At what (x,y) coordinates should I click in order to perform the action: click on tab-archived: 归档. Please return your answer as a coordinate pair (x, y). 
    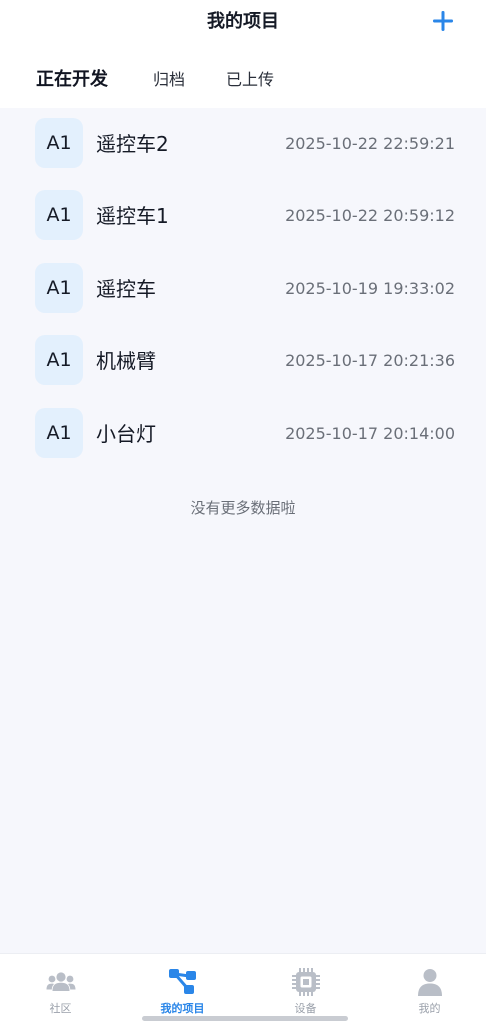
    Looking at the image, I should click on (169, 80).